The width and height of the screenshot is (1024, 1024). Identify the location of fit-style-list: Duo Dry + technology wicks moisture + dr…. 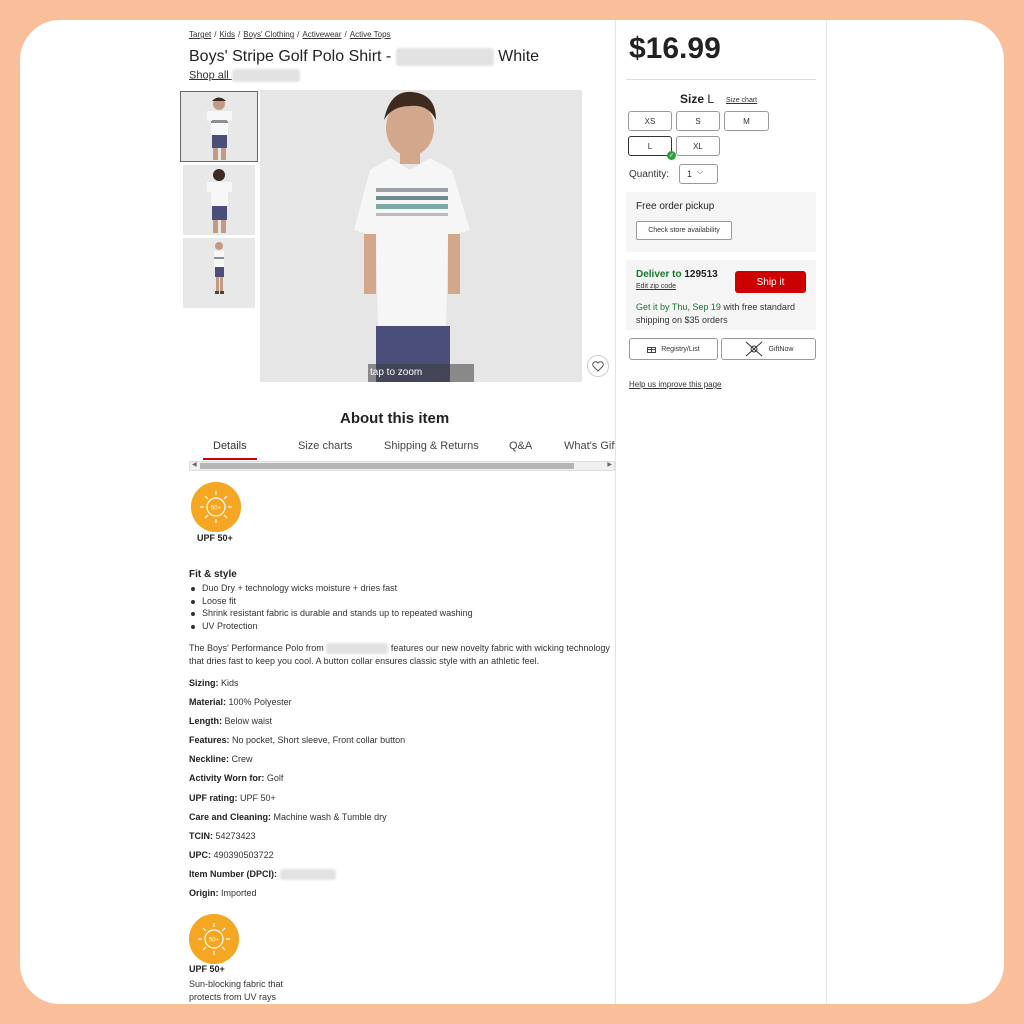
(331, 607).